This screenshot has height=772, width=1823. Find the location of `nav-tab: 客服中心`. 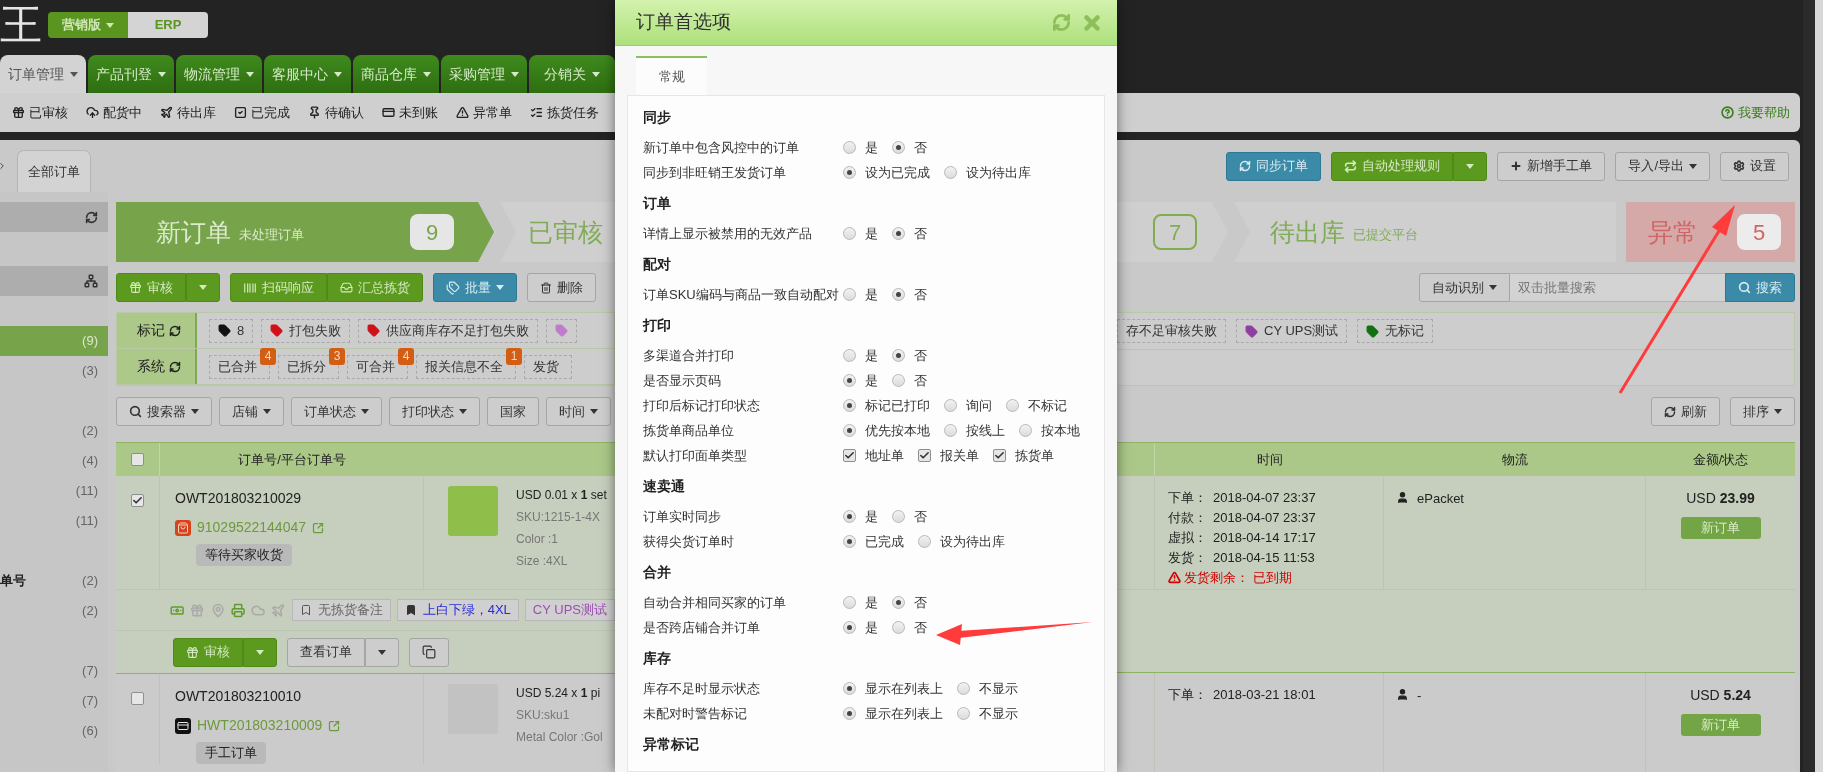

nav-tab: 客服中心 is located at coordinates (307, 74).